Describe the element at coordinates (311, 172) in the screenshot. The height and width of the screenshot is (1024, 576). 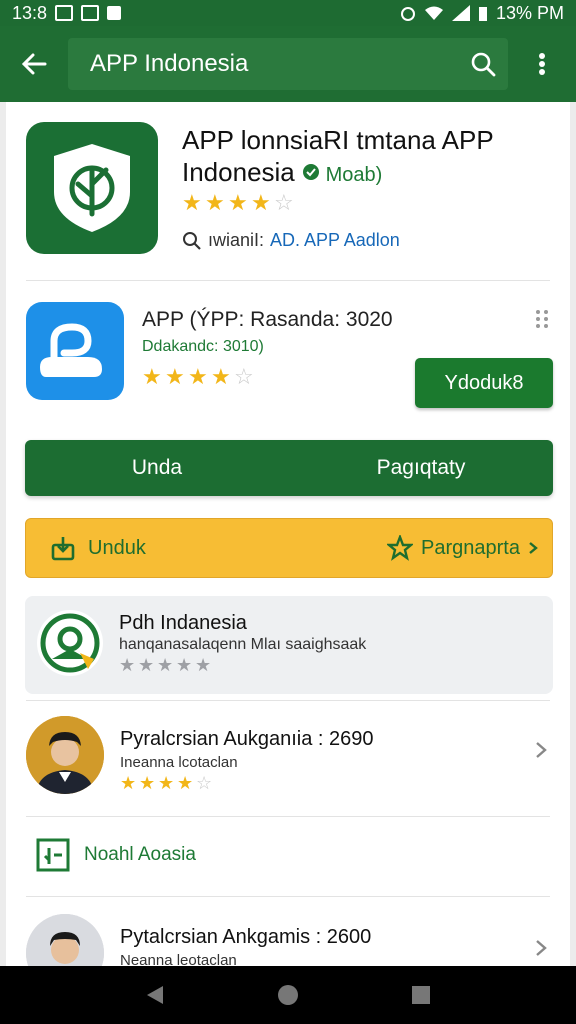
I see `verified-icon` at that location.